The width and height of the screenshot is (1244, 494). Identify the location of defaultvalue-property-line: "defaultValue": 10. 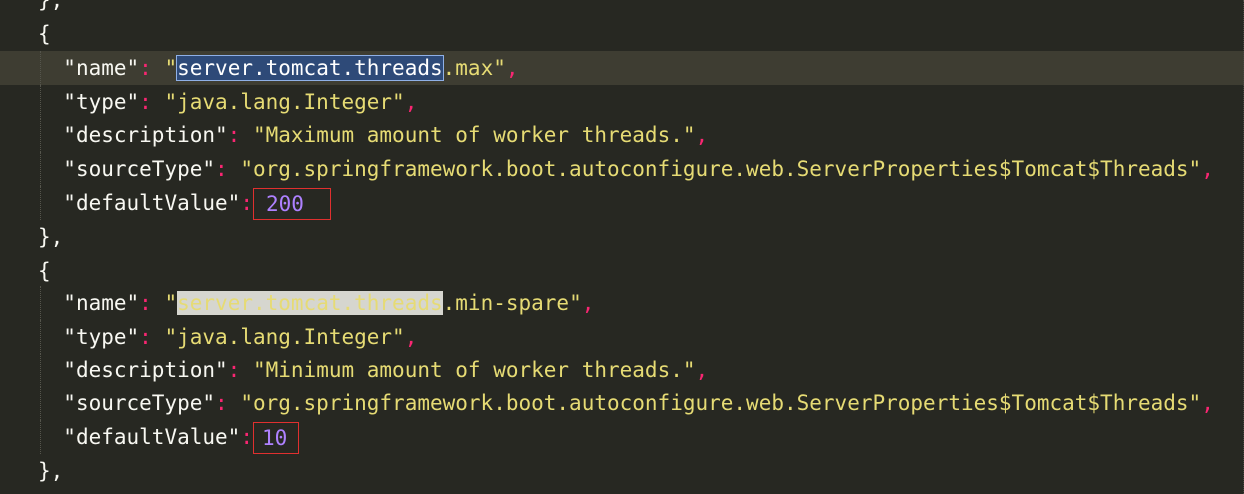
(168, 437).